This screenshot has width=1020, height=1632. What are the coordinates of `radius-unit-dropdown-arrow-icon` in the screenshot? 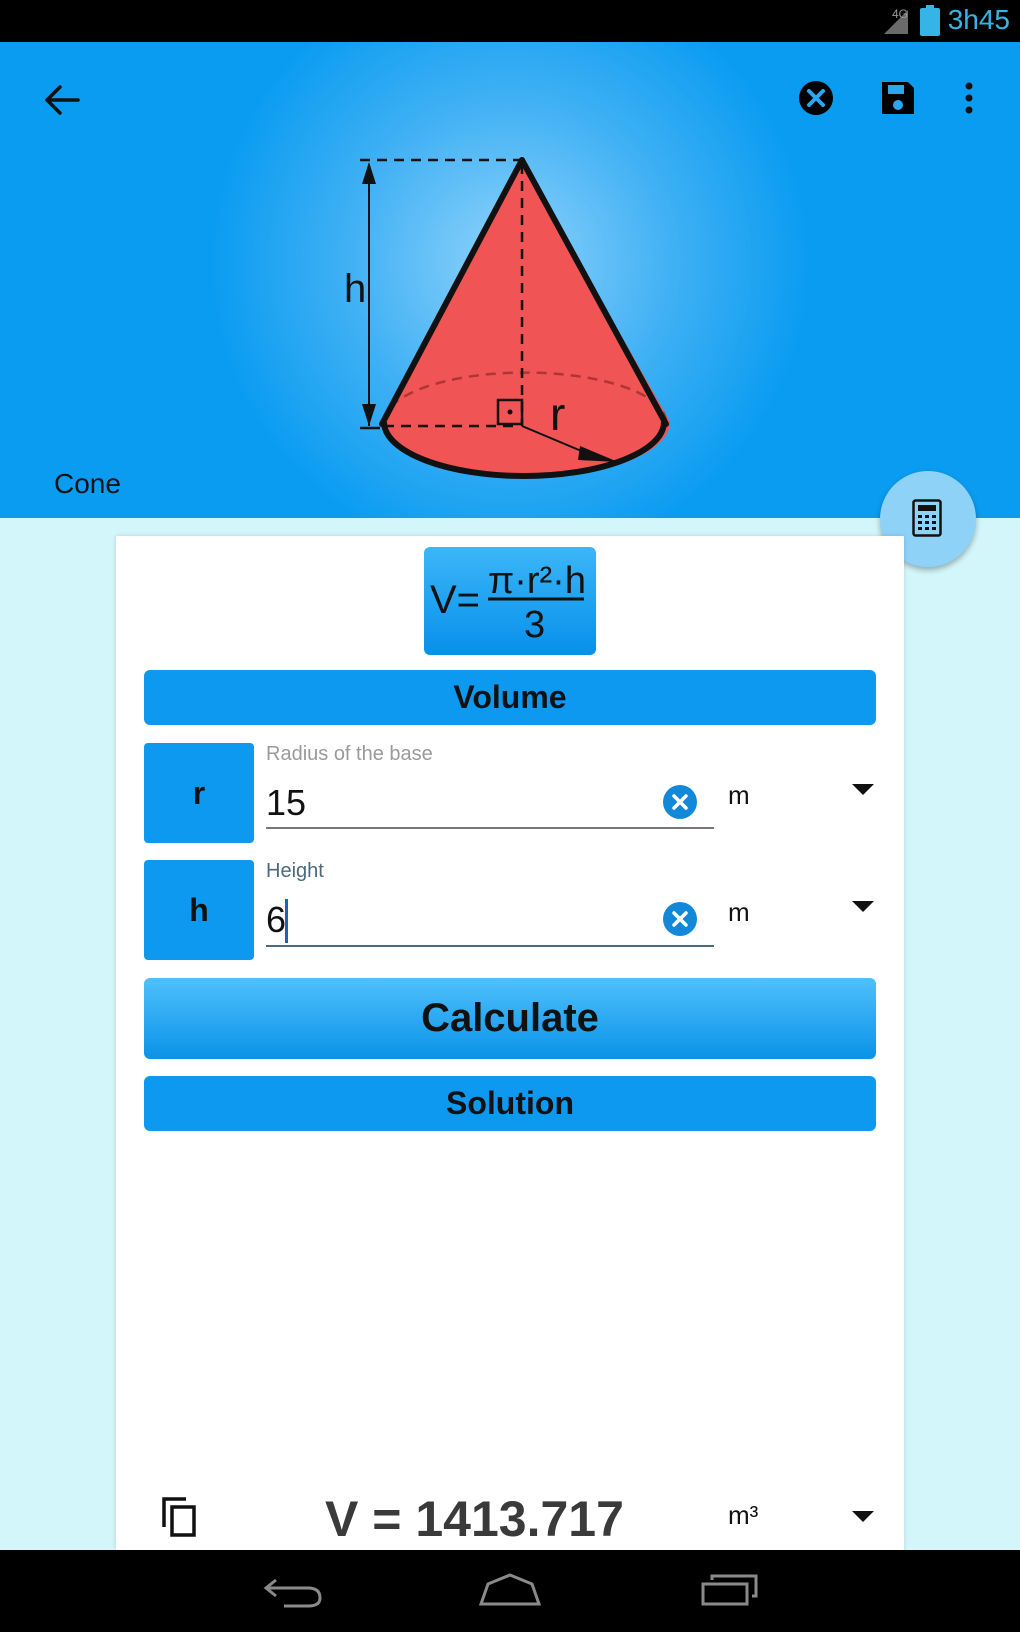 It's located at (863, 789).